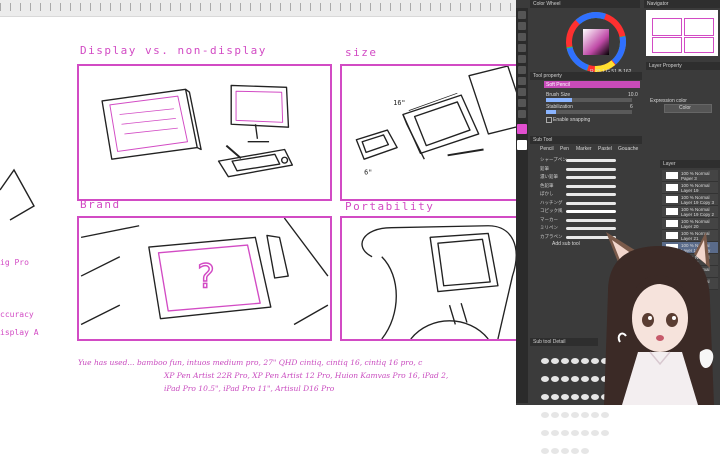 This screenshot has width=720, height=460. I want to click on eraser-tool-icon, so click(522, 70).